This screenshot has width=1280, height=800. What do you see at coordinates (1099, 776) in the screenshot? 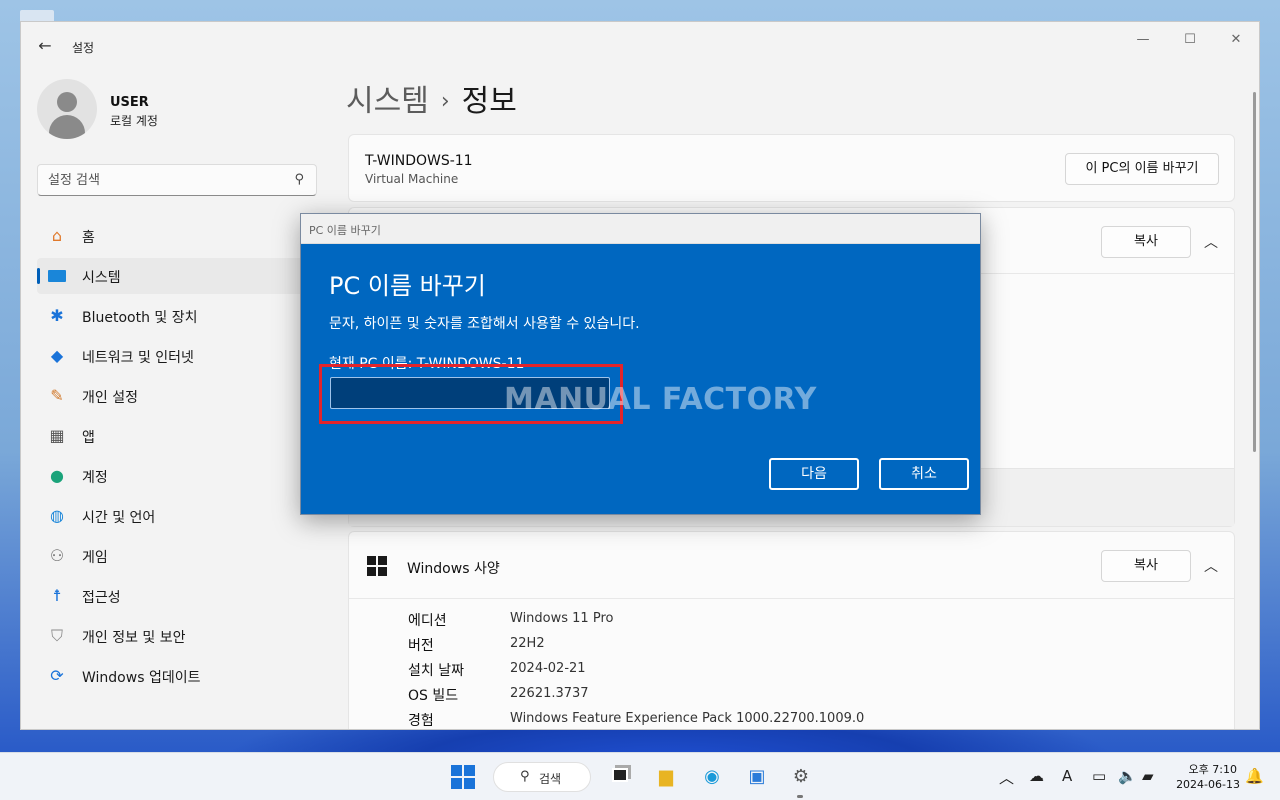
I see `network-icon: ▭` at bounding box center [1099, 776].